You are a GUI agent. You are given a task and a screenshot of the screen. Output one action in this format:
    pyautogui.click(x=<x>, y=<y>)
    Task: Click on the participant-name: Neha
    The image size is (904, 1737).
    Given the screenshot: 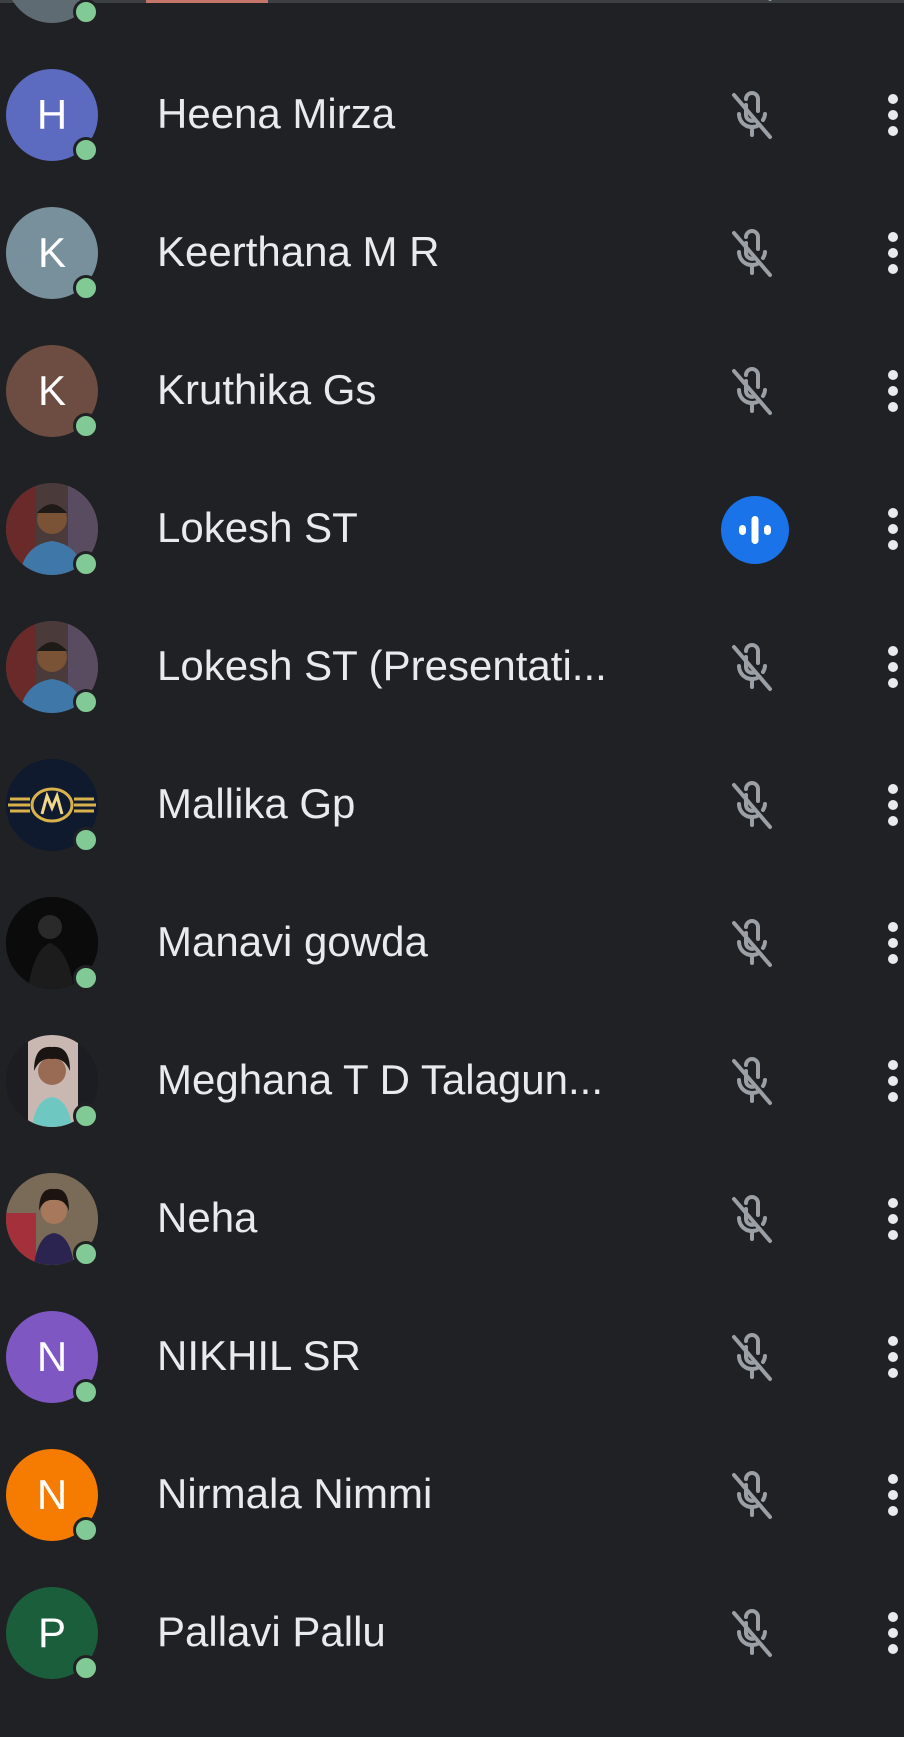 What is the action you would take?
    pyautogui.click(x=207, y=1217)
    